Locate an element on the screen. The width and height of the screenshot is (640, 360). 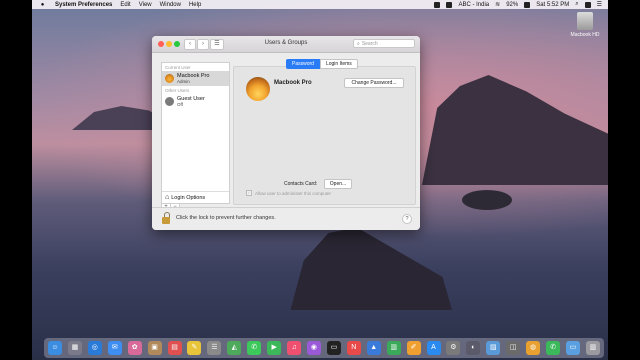
dock-maps-icon: ◭ is located at coordinates (234, 348).